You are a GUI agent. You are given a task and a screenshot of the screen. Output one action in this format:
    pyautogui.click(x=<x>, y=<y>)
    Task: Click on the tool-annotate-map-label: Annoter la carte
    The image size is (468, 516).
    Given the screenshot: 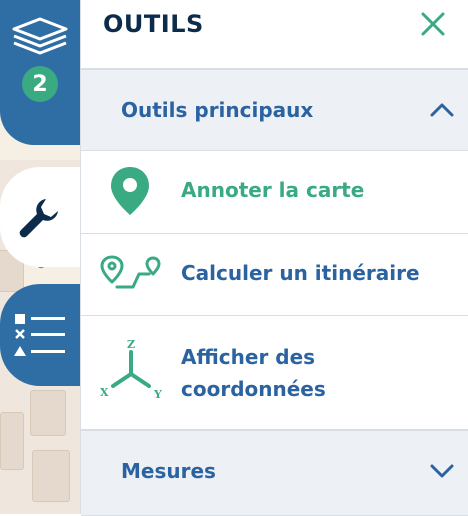 What is the action you would take?
    pyautogui.click(x=273, y=190)
    